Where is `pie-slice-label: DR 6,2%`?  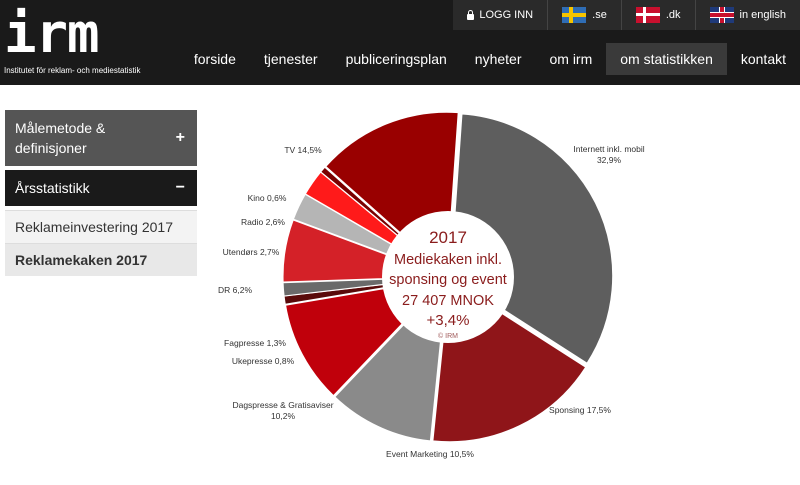
pie-slice-label: DR 6,2% is located at coordinates (235, 290).